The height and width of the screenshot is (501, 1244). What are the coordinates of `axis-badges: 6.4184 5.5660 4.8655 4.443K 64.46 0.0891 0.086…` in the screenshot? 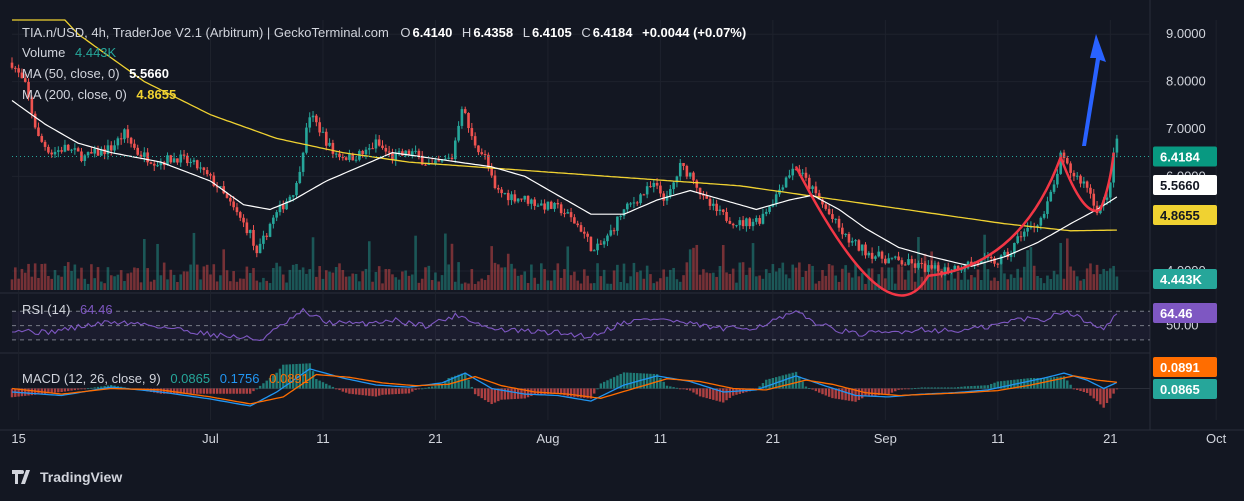 It's located at (1185, 272).